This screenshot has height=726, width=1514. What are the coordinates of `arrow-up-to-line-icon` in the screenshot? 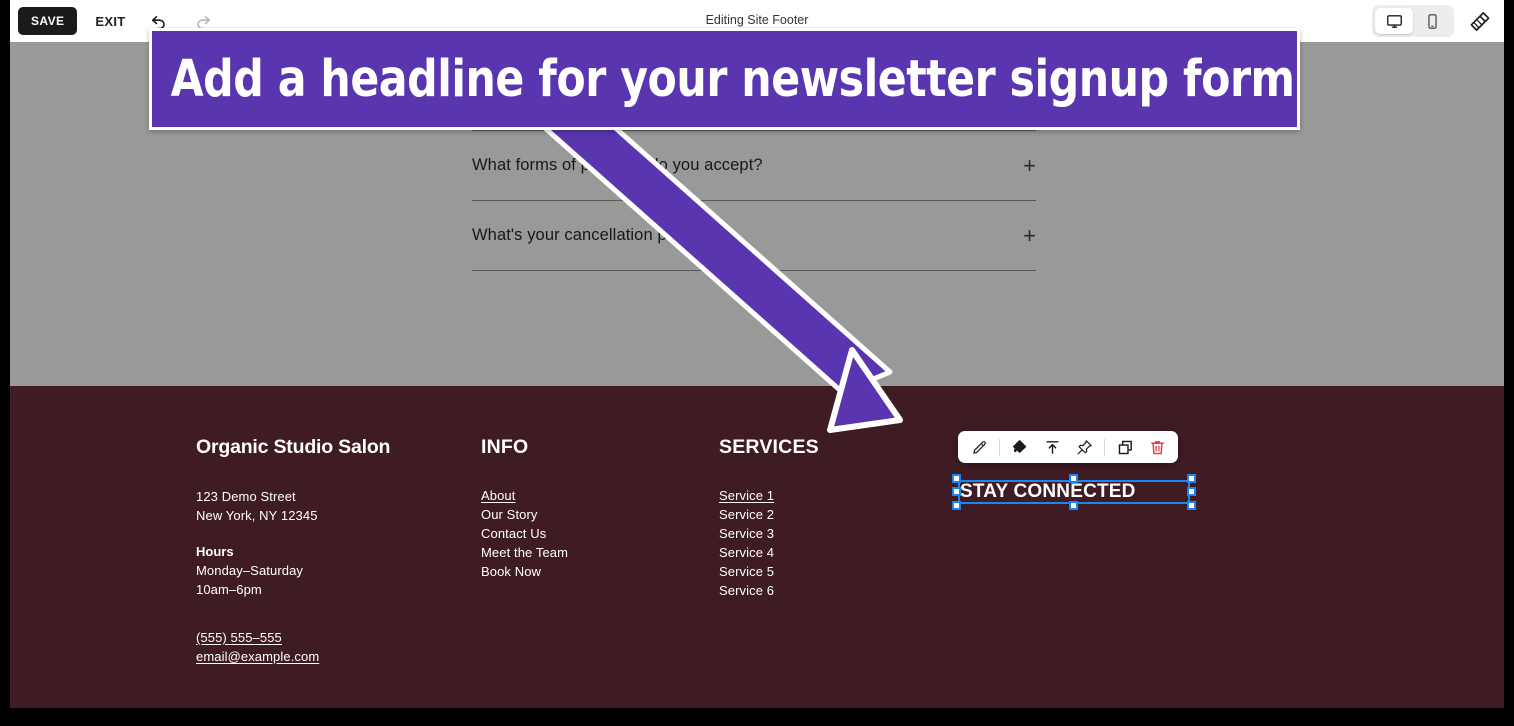 It's located at (1052, 447).